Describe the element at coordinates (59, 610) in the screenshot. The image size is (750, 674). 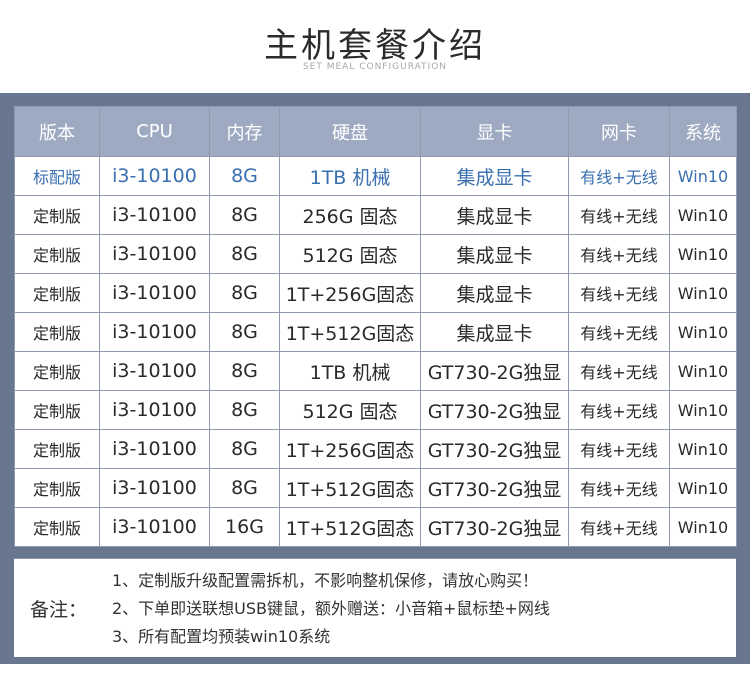
I see `notes-label: 备注：` at that location.